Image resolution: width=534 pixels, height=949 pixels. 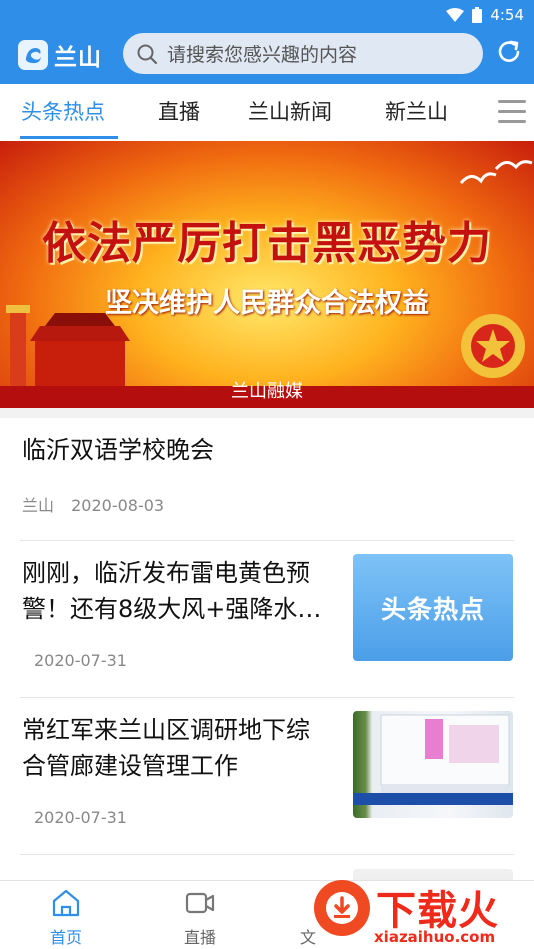 What do you see at coordinates (118, 505) in the screenshot?
I see `news-date: 2020-08-03` at bounding box center [118, 505].